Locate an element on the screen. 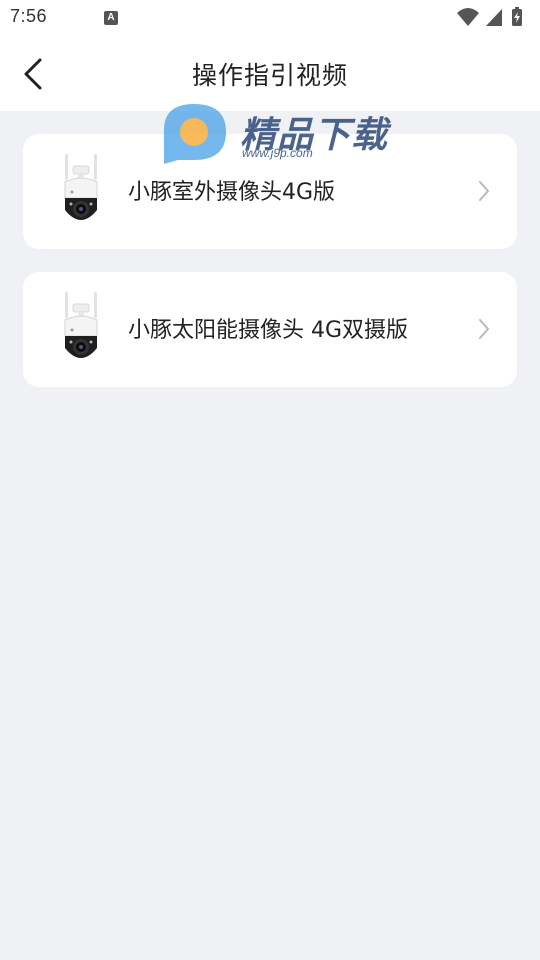  status-icons is located at coordinates (494, 17).